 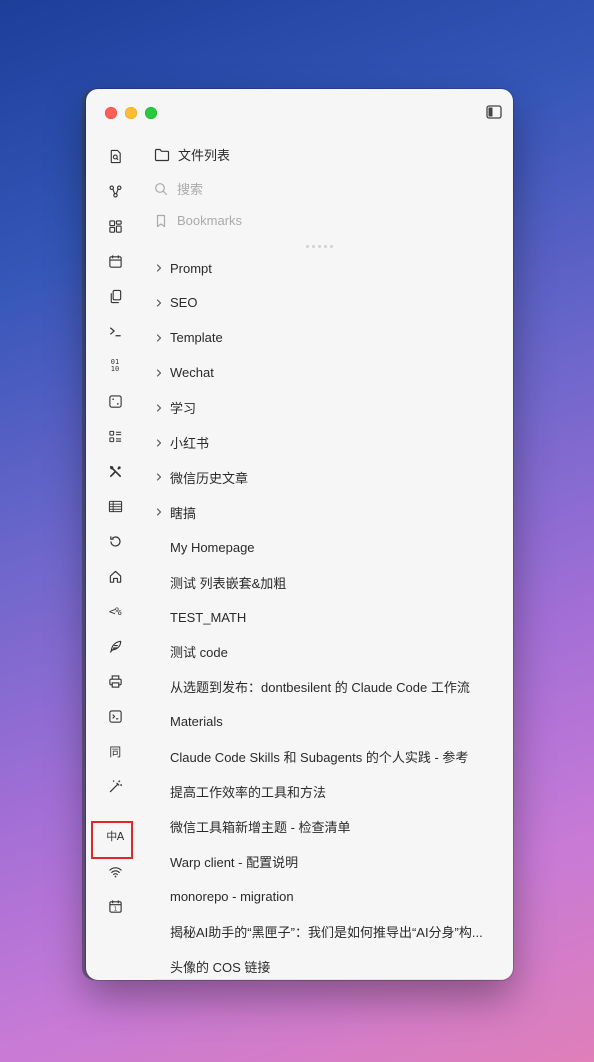 What do you see at coordinates (332, 896) in the screenshot?
I see `file-item: monorepo - migration` at bounding box center [332, 896].